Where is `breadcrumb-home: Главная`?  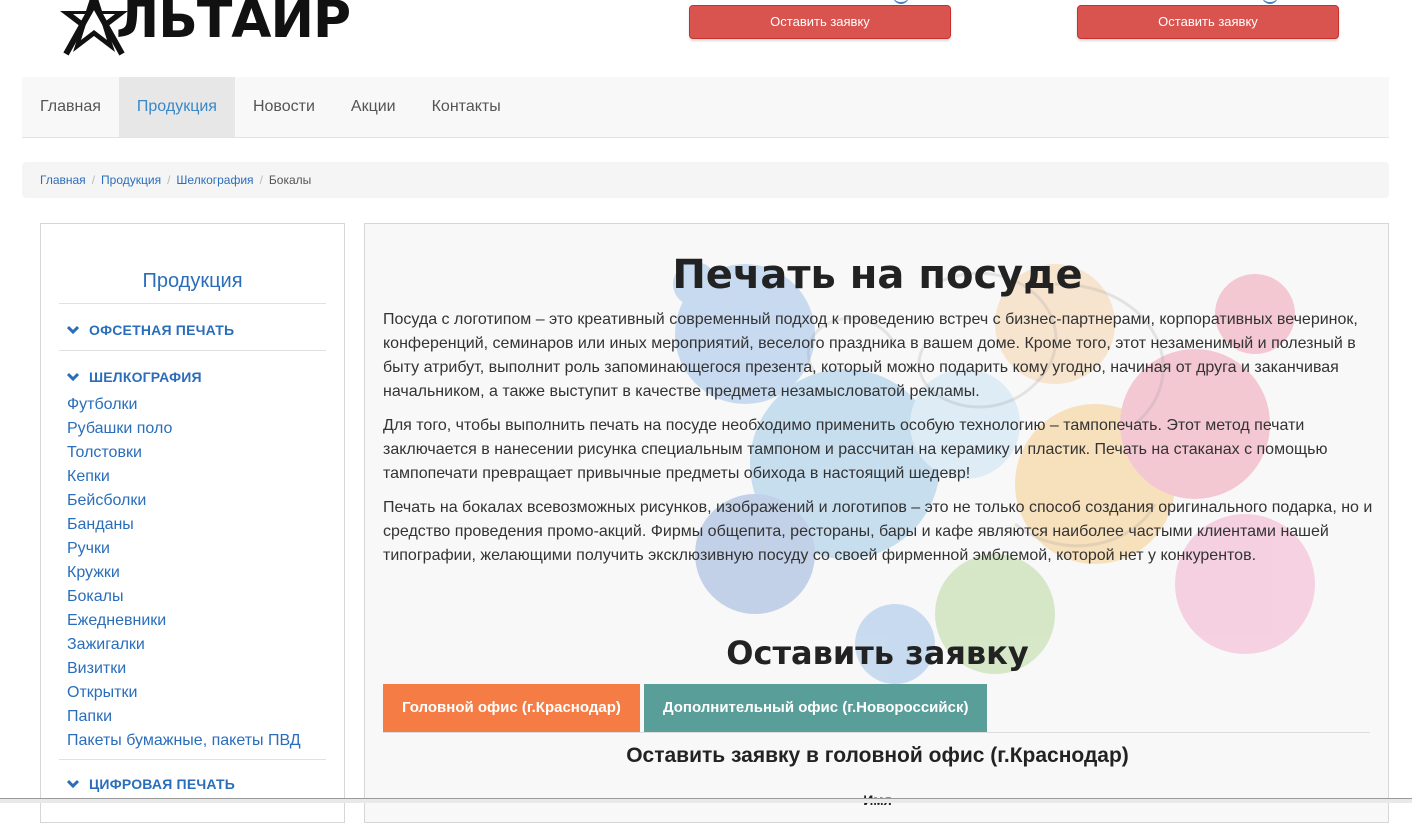 breadcrumb-home: Главная is located at coordinates (63, 180).